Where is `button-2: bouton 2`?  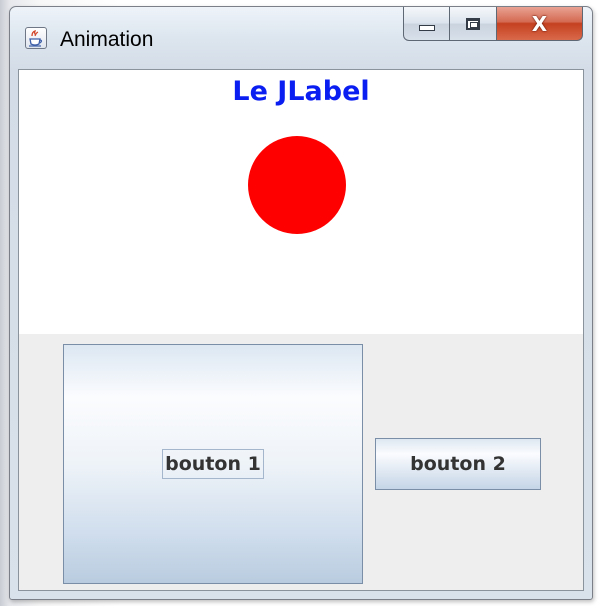
button-2: bouton 2 is located at coordinates (458, 464).